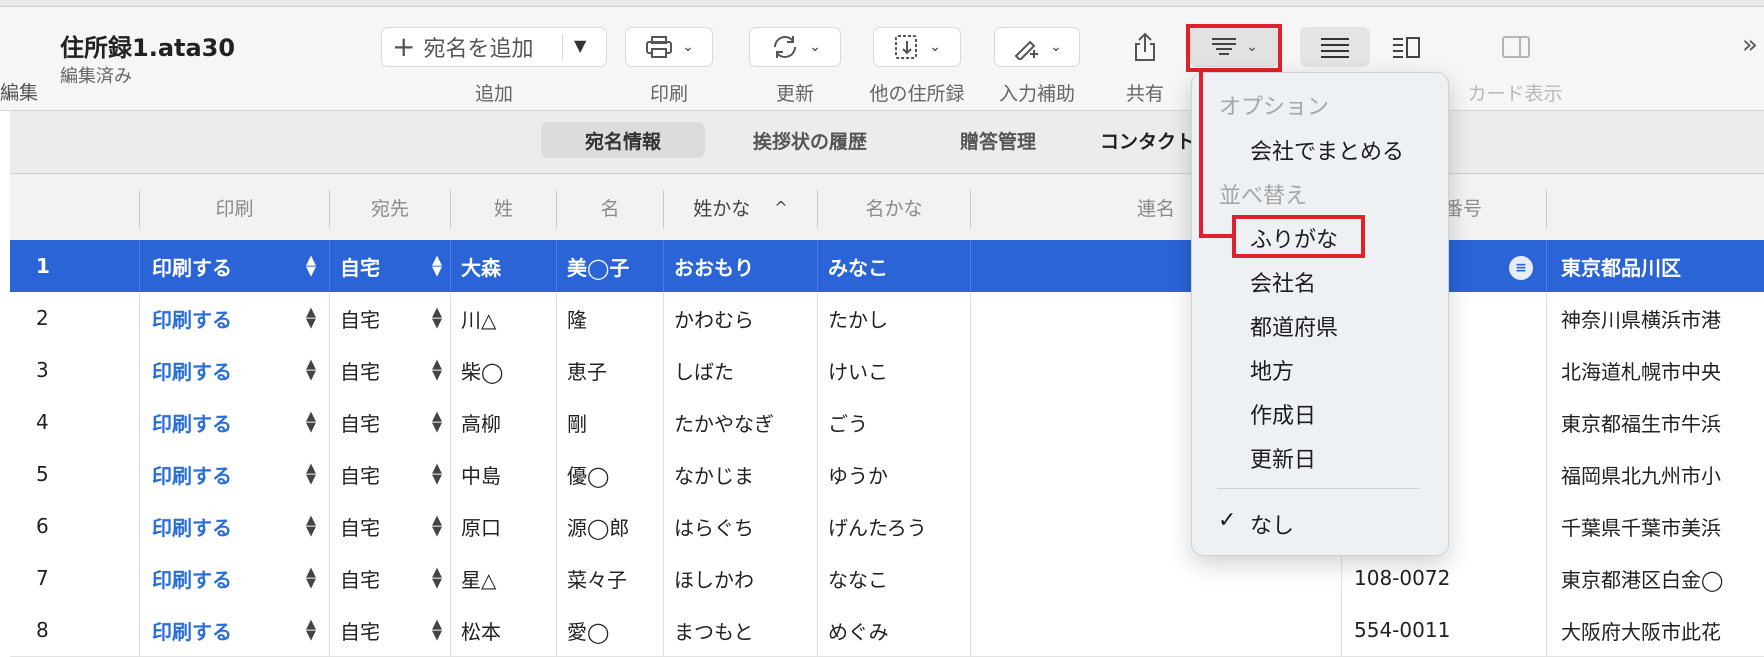 The image size is (1764, 657). What do you see at coordinates (1641, 423) in the screenshot?
I see `address-cell: 東京都福生市牛浜` at bounding box center [1641, 423].